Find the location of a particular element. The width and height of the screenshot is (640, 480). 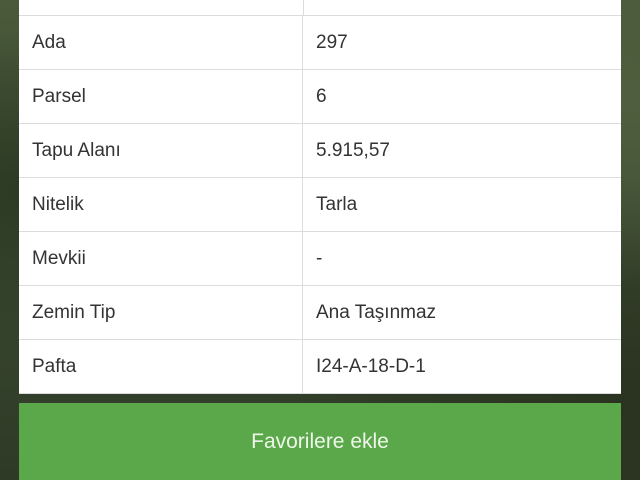

table-row-pafta: Pafta I24-A-18-D-1 is located at coordinates (320, 367).